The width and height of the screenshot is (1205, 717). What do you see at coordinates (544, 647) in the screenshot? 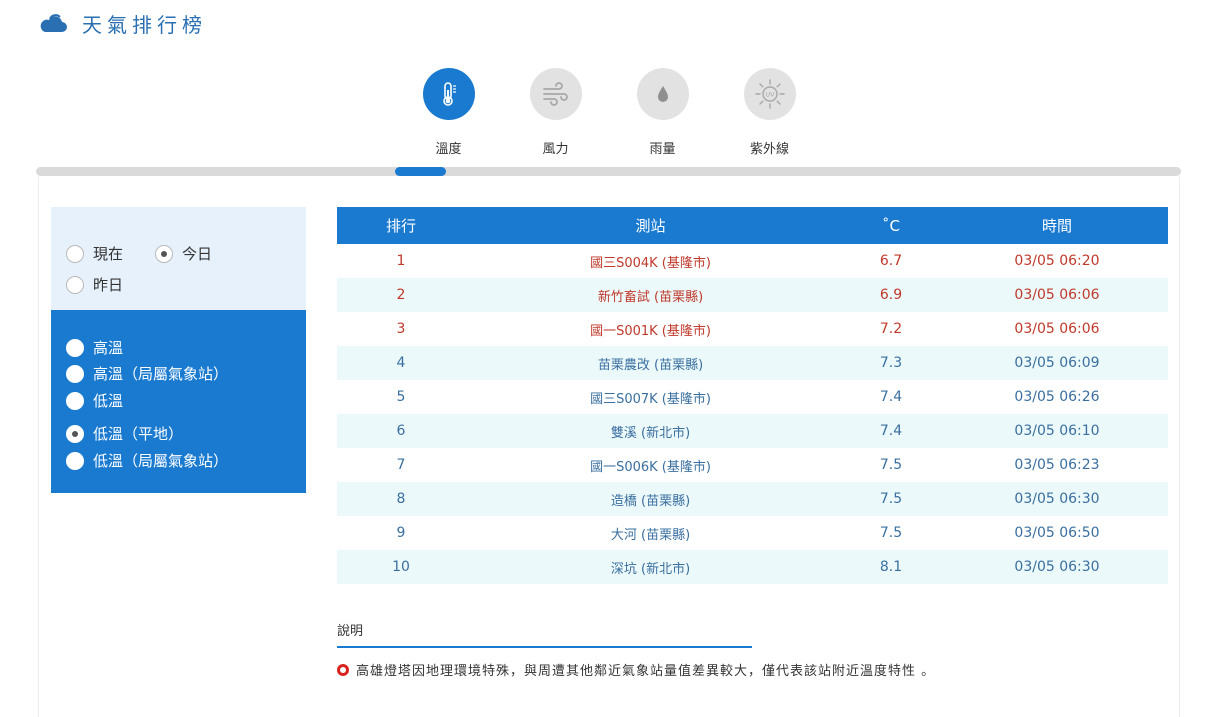
I see `notes-divider` at bounding box center [544, 647].